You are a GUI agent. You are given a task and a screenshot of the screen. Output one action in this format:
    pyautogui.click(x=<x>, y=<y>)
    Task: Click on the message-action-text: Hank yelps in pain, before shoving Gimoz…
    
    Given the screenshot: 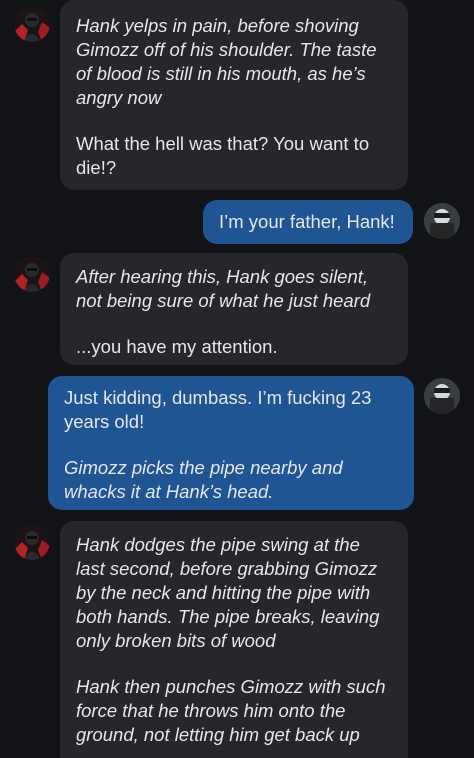 What is the action you would take?
    pyautogui.click(x=226, y=61)
    